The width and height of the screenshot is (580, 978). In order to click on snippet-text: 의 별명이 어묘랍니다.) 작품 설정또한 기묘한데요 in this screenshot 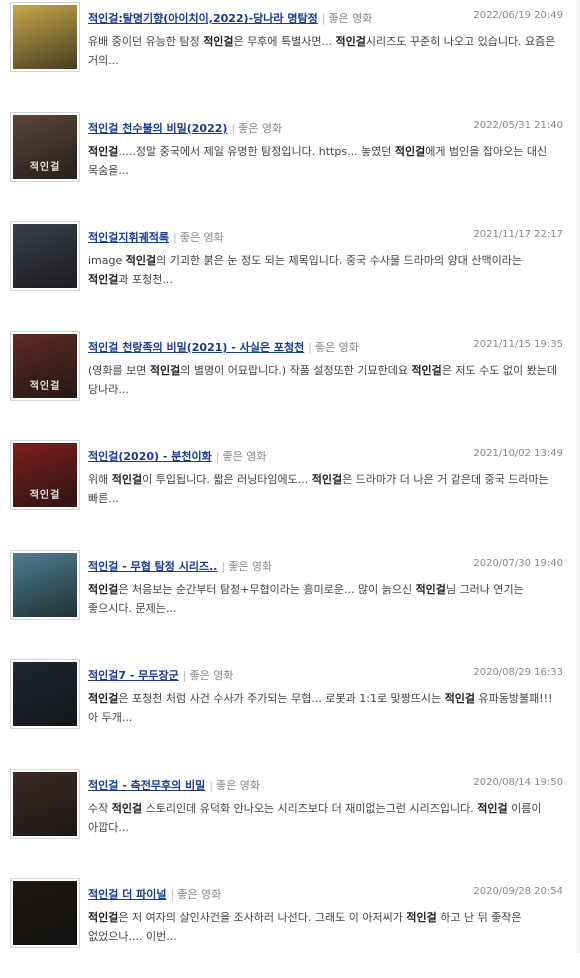, I will do `click(296, 370)`.